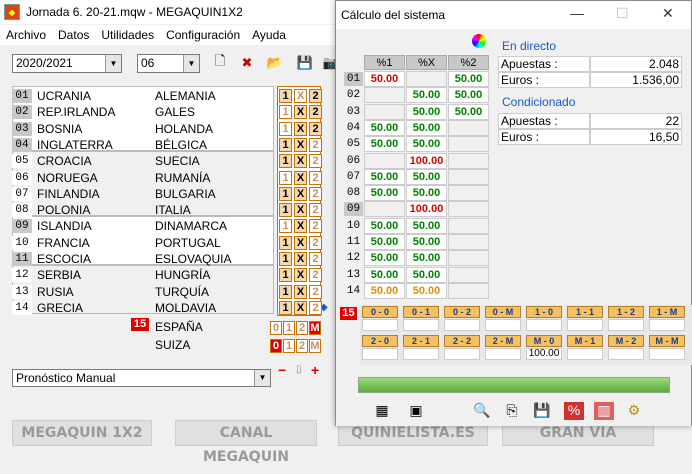  I want to click on pronostico-select: Pronóstico Manual ▼, so click(141, 378).